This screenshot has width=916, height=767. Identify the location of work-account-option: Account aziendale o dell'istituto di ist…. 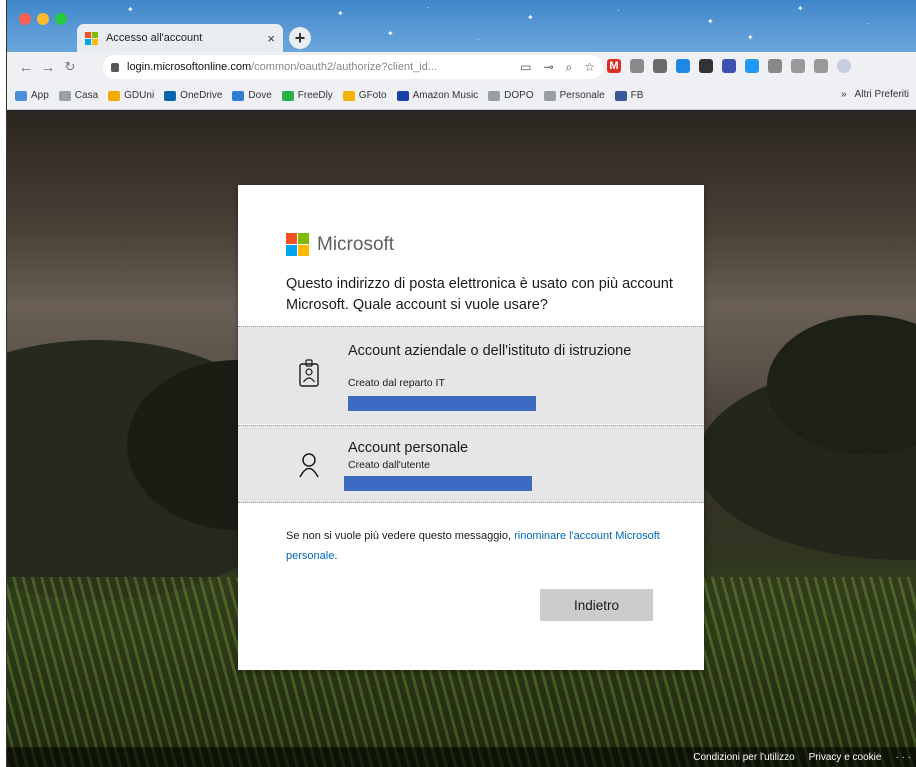
(471, 375).